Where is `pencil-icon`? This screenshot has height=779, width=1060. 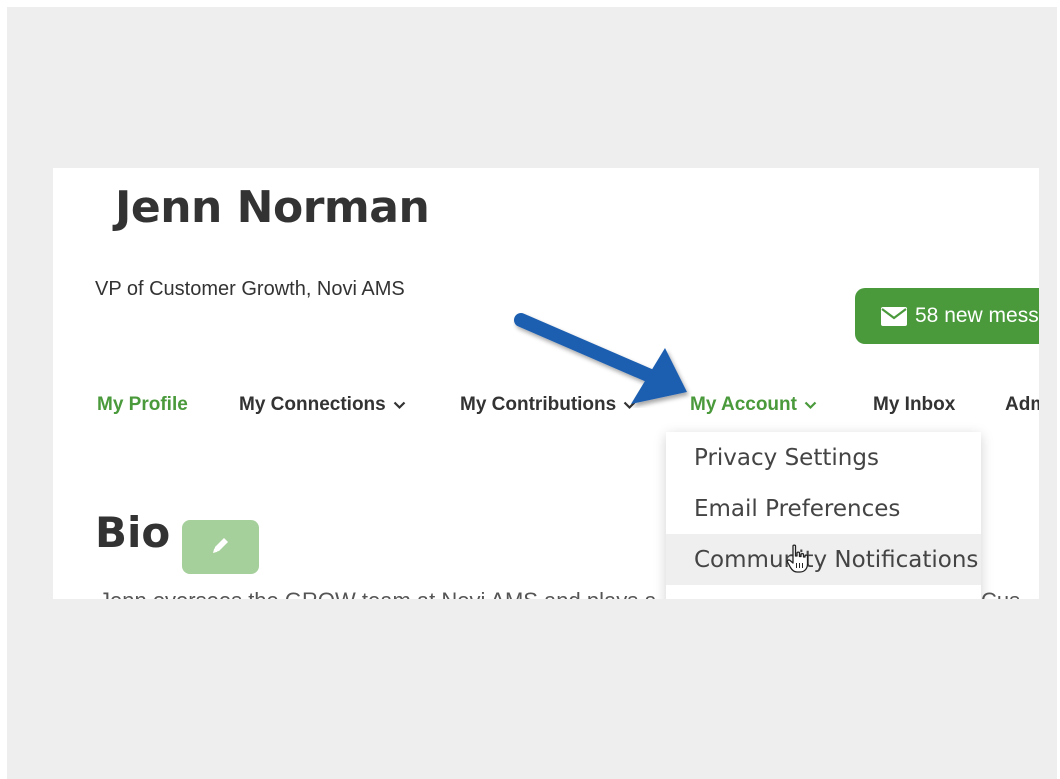 pencil-icon is located at coordinates (221, 547).